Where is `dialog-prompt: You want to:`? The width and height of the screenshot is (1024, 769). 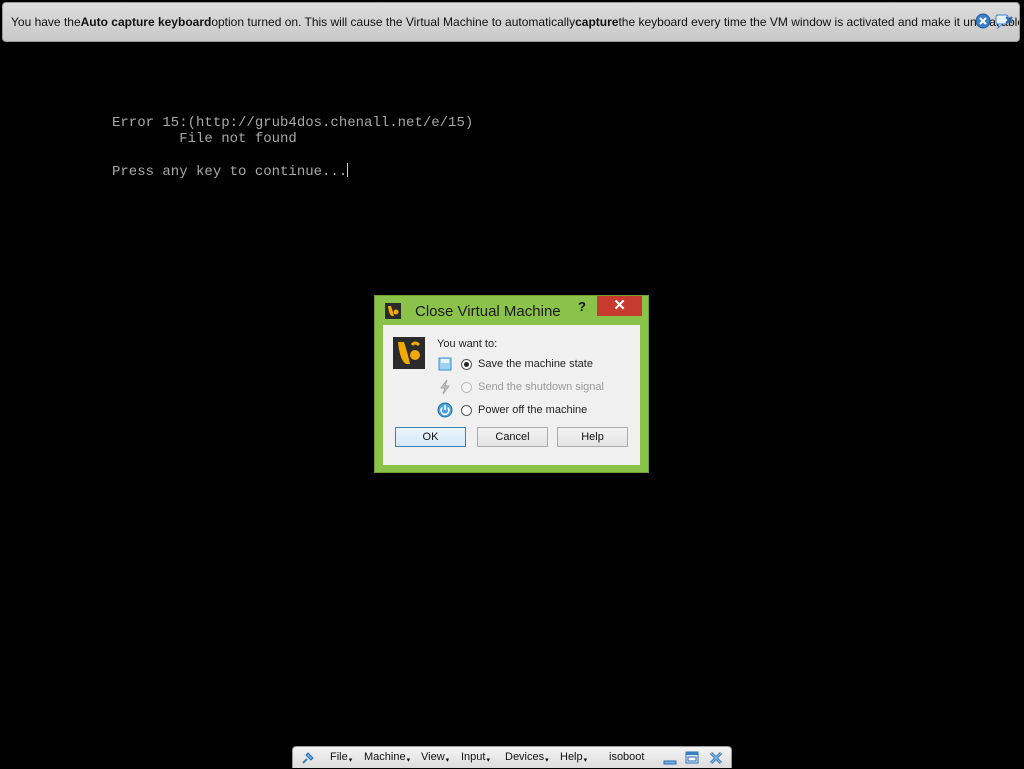
dialog-prompt: You want to: is located at coordinates (467, 344).